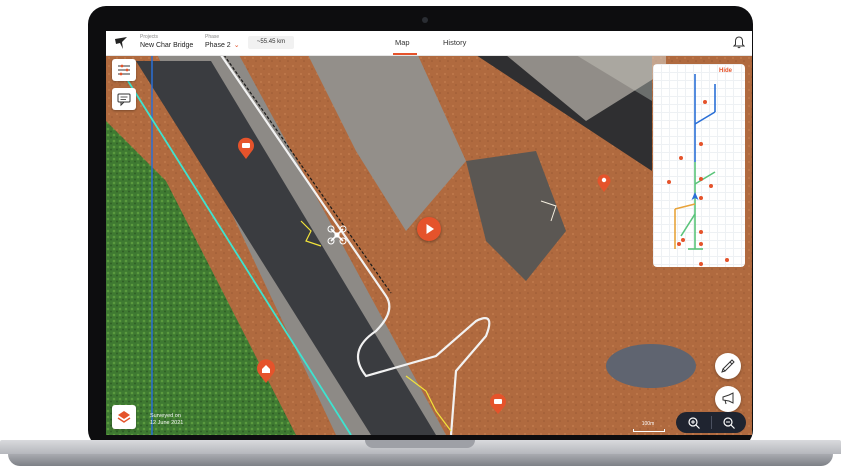 This screenshot has height=471, width=841. Describe the element at coordinates (698, 170) in the screenshot. I see `minimap-route-diagram` at that location.